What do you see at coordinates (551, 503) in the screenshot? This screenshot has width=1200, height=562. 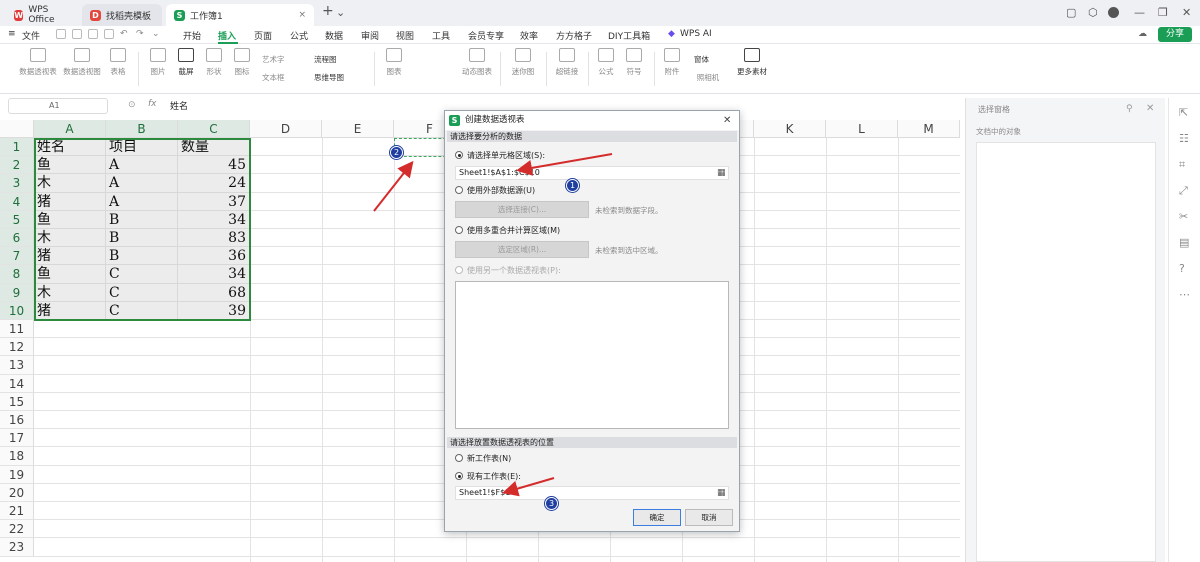 I see `step-badge-3: 3` at bounding box center [551, 503].